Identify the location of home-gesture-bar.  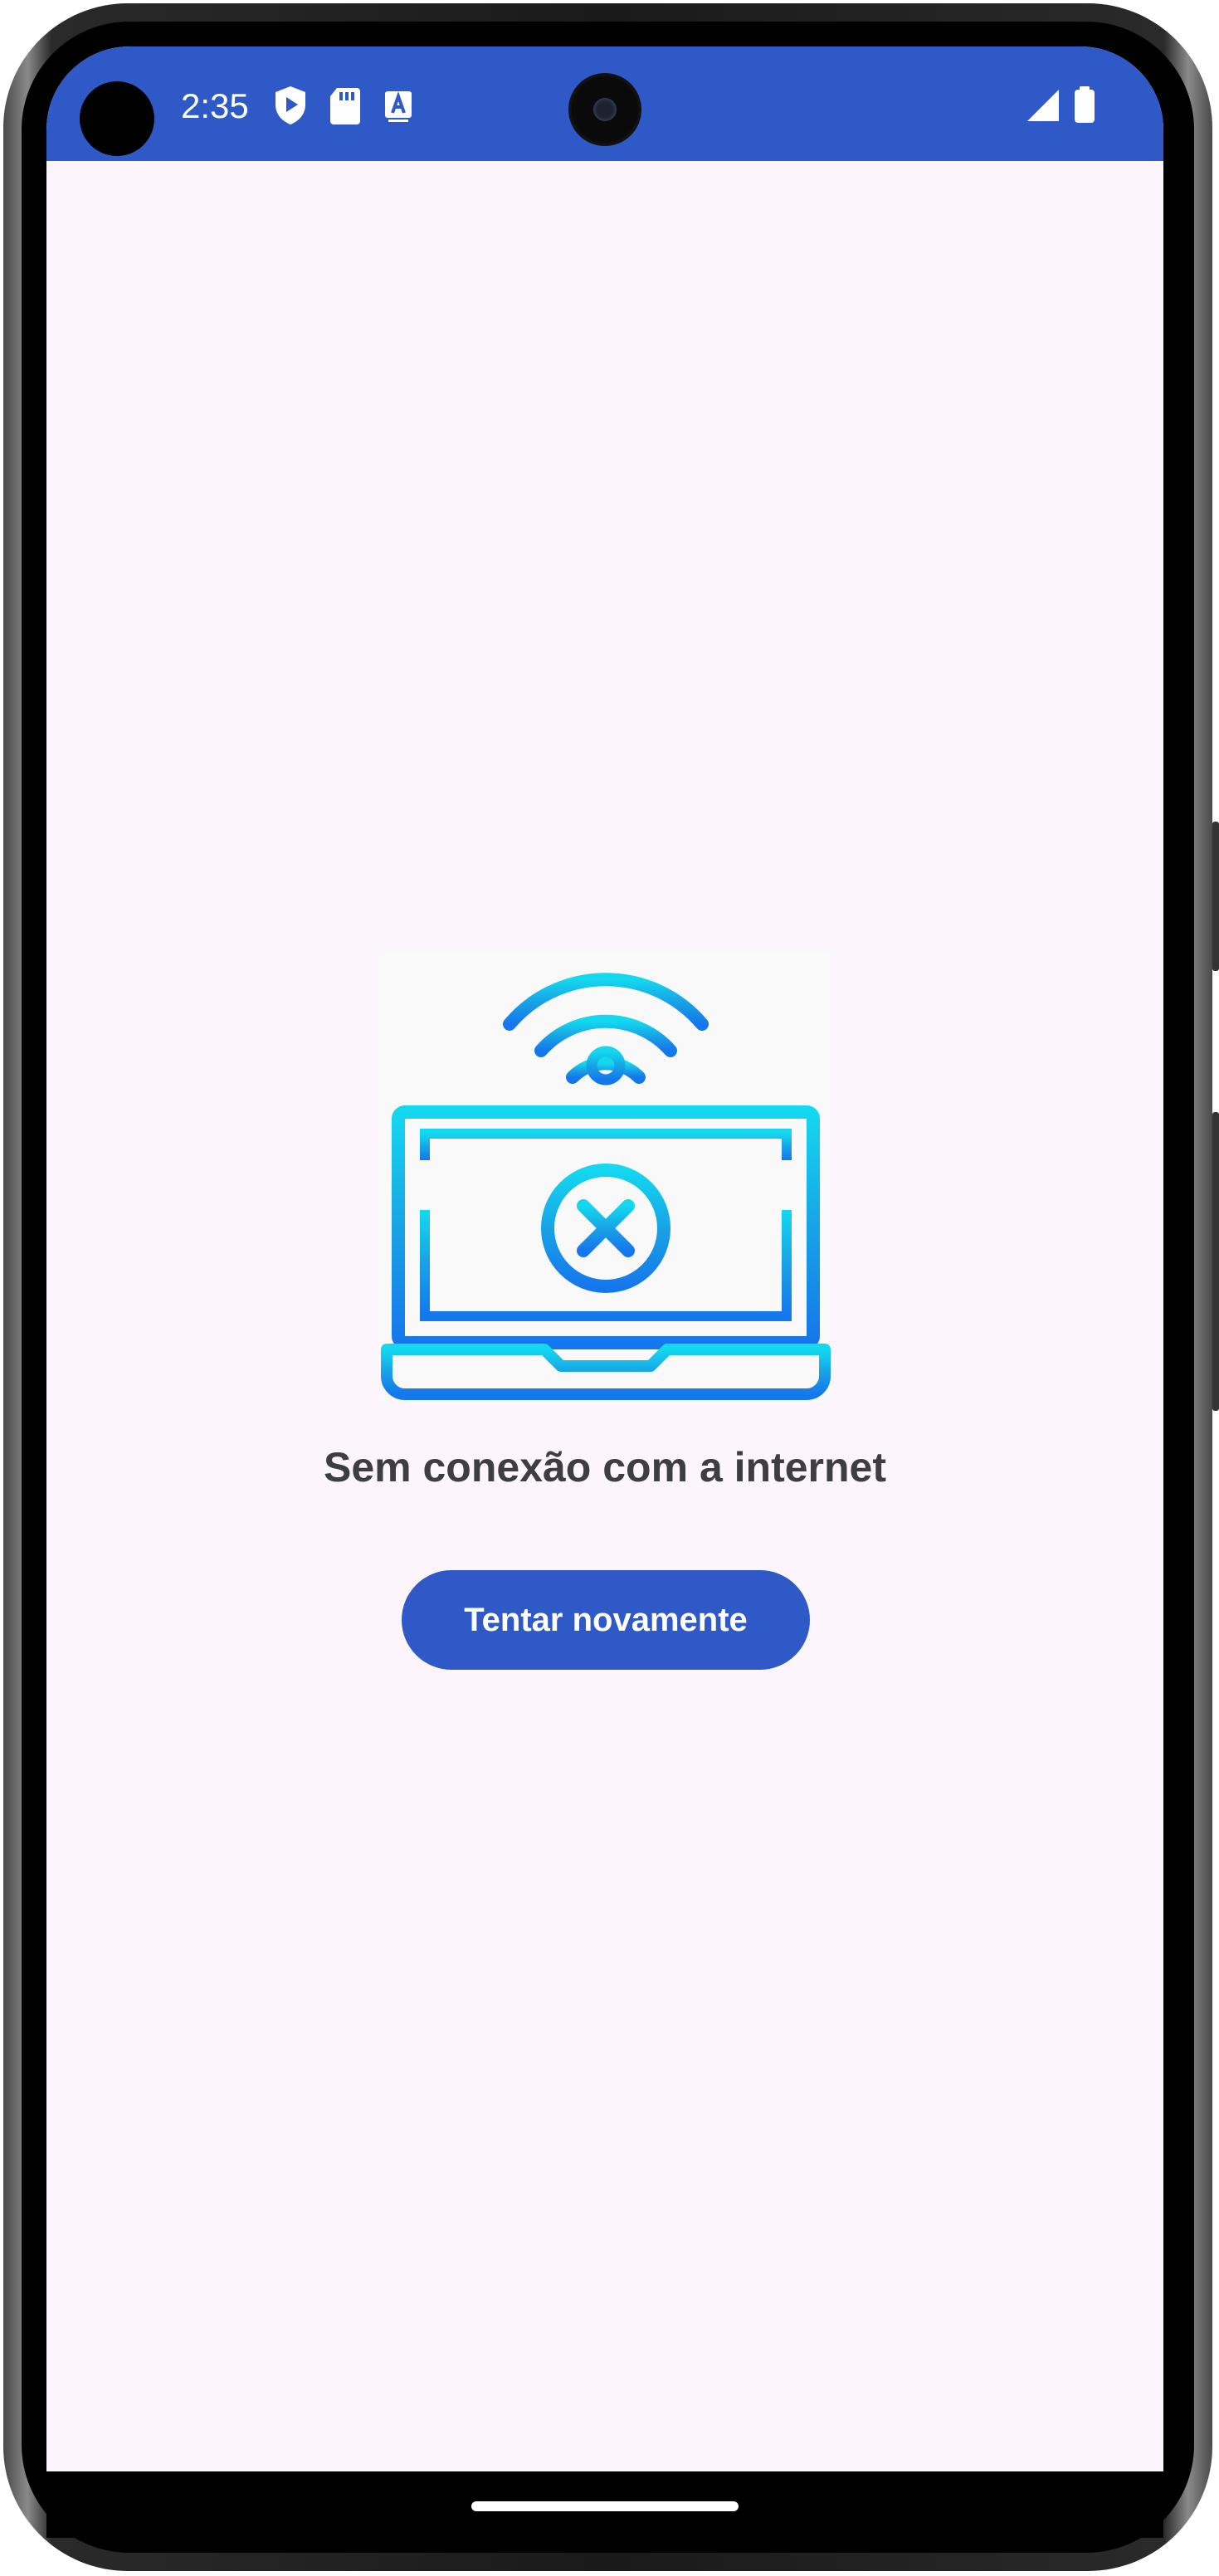
(605, 2506).